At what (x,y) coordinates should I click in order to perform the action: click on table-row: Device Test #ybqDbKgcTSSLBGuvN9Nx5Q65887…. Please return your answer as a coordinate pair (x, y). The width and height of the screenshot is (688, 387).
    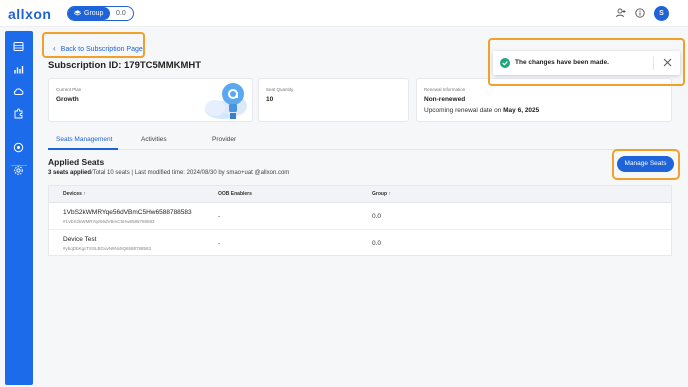
    Looking at the image, I should click on (360, 243).